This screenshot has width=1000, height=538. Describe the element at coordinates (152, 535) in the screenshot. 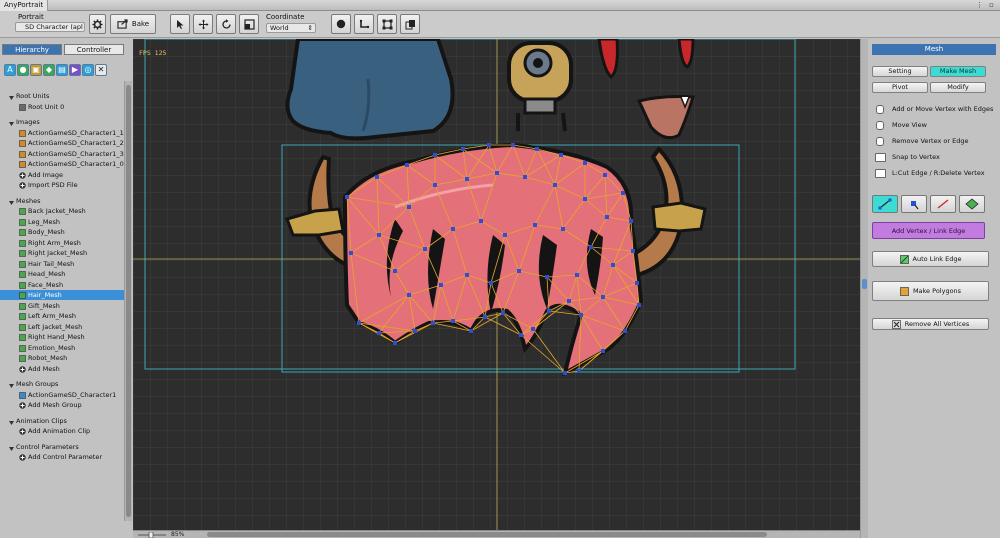

I see `zoom-slider` at that location.